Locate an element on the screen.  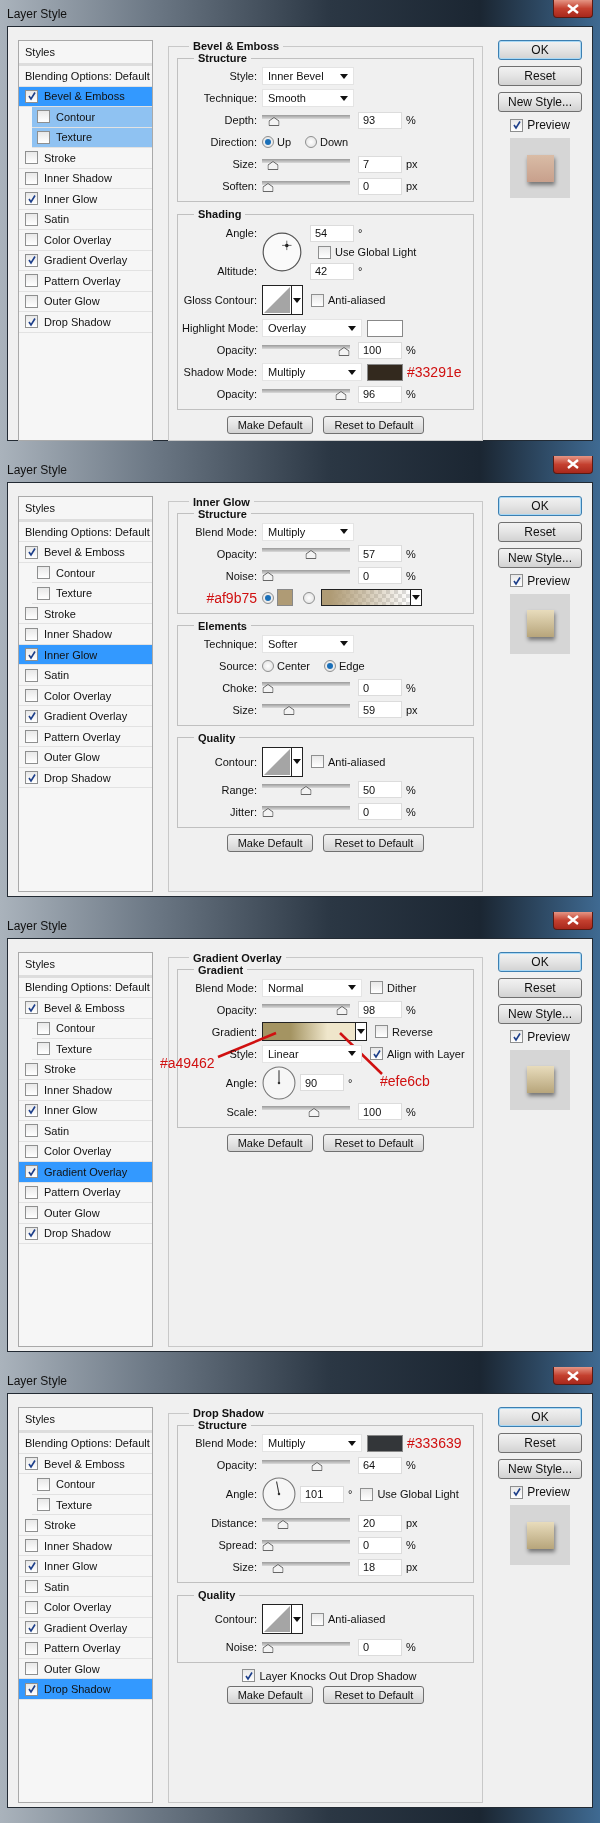
dropdown: Multiply is located at coordinates (312, 1443).